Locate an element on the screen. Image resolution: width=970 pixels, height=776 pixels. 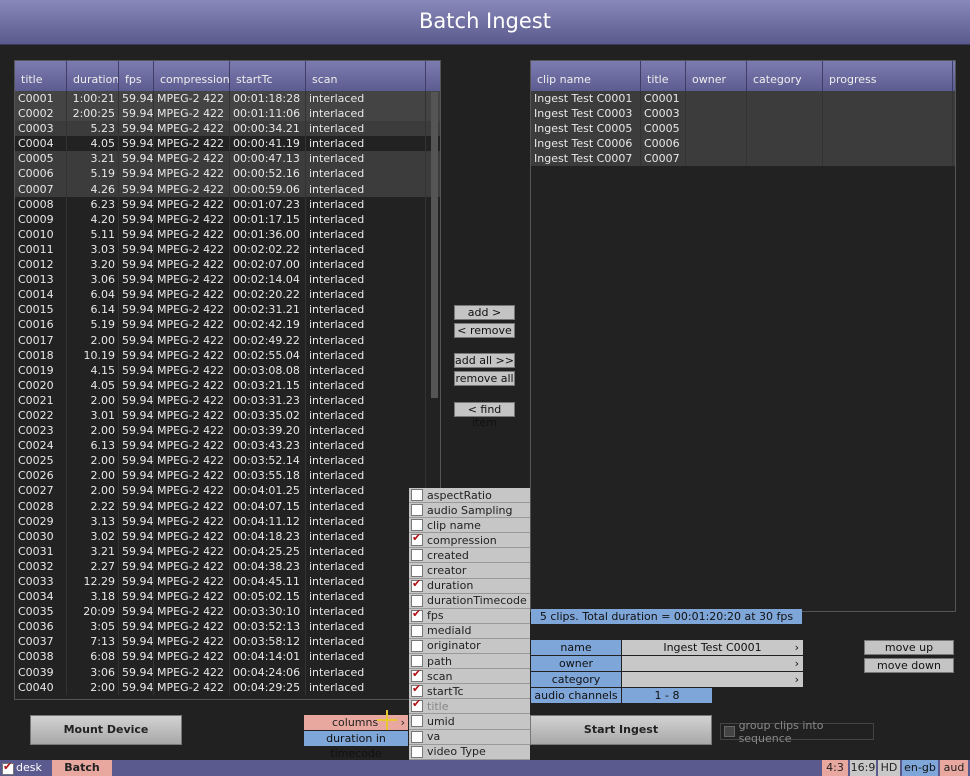
move-up-button: move up is located at coordinates (909, 647).